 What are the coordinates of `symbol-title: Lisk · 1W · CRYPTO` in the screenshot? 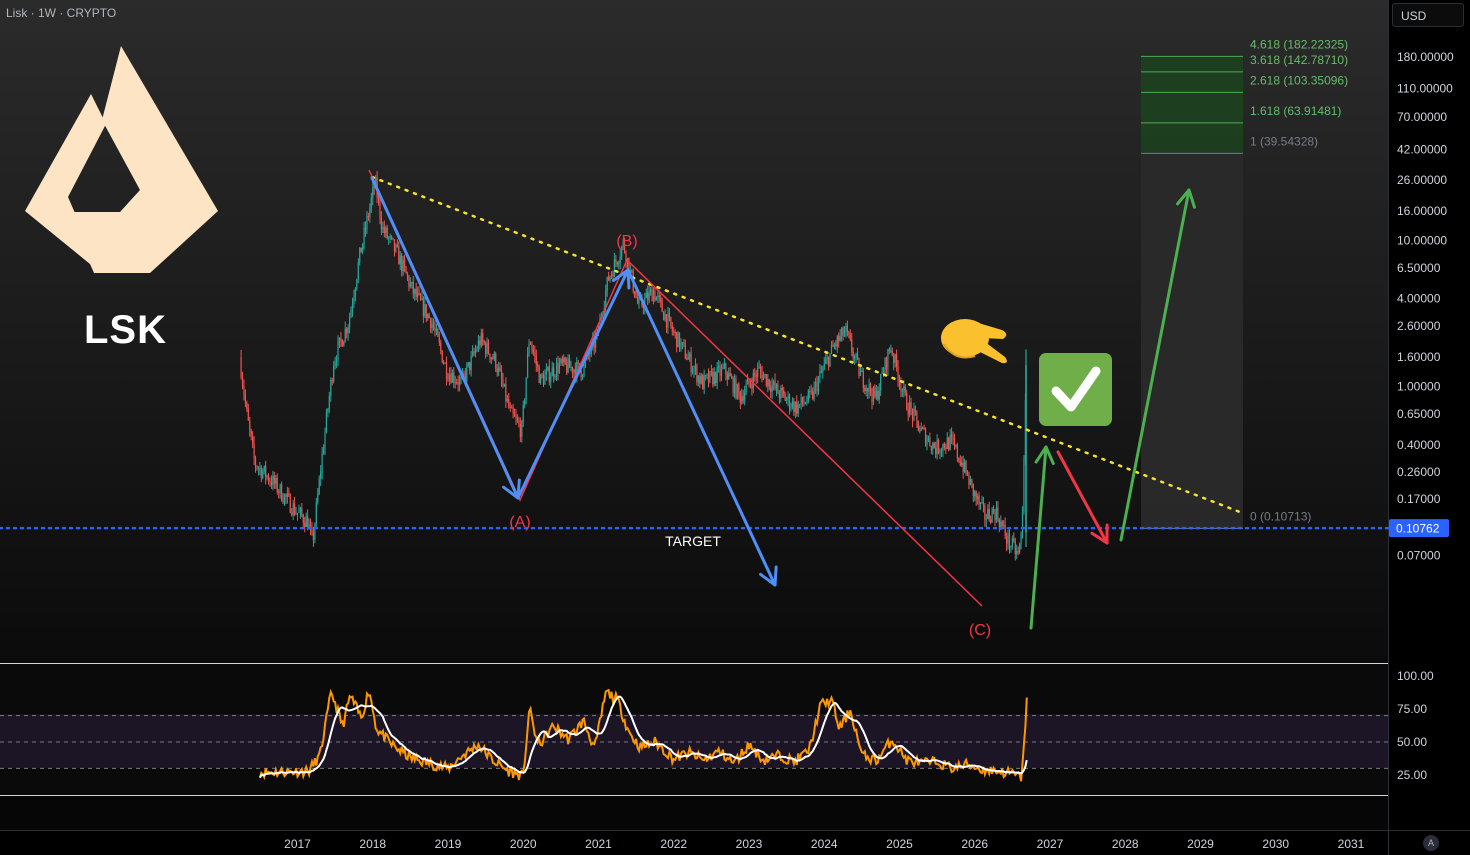 It's located at (61, 13).